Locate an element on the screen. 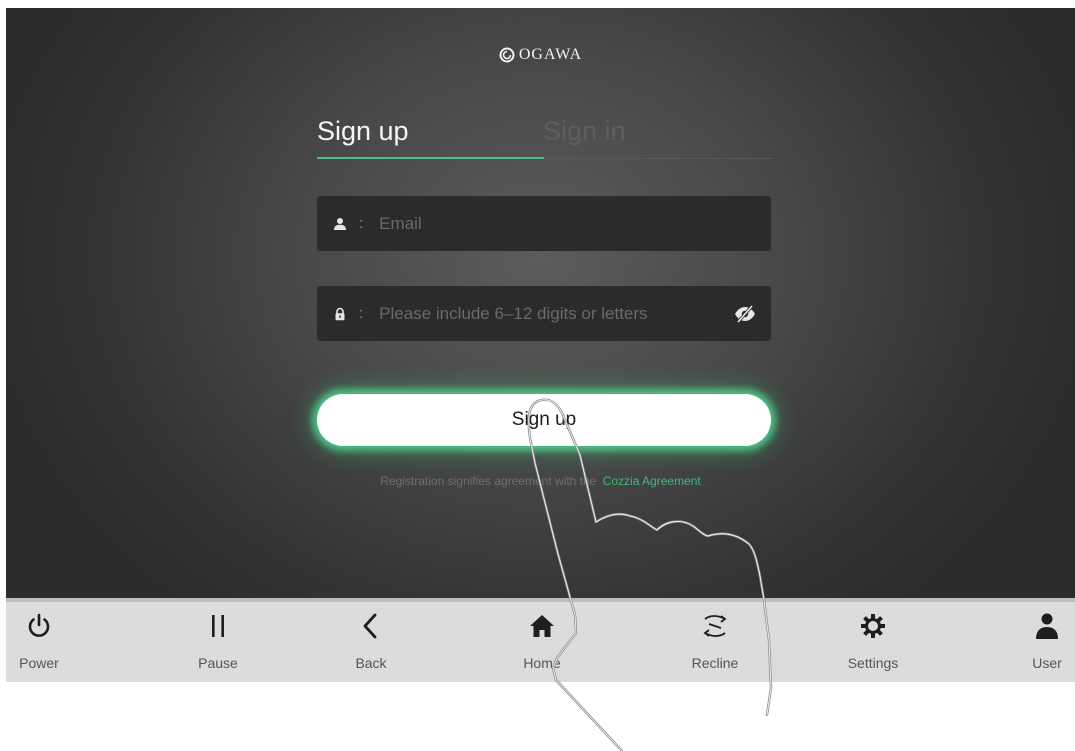  nav-power-label: Power is located at coordinates (39, 663).